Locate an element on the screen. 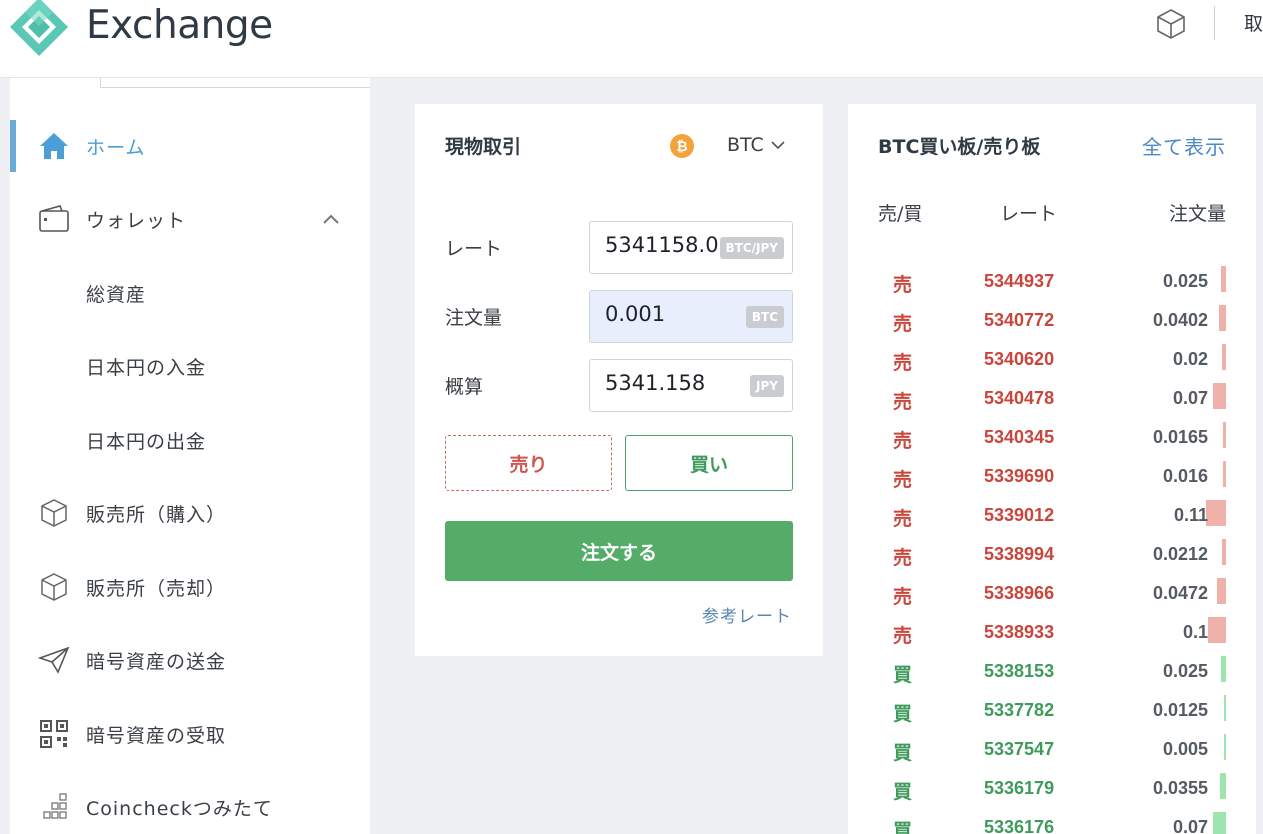  ask-row: 売 5338966 0.0472 is located at coordinates (1052, 593).